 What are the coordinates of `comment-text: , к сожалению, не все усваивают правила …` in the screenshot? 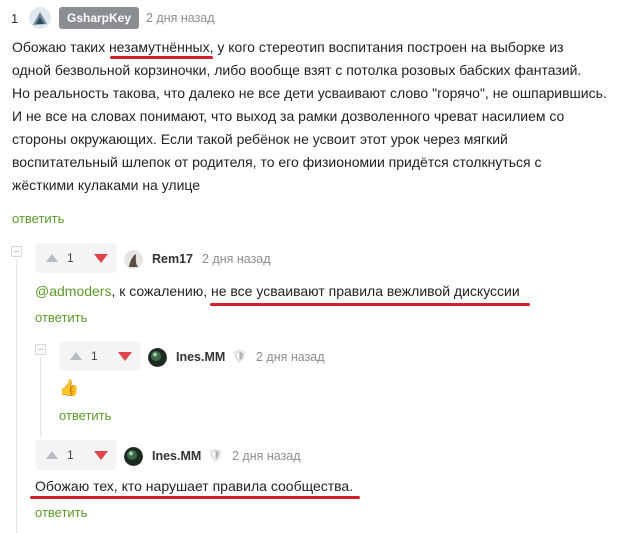 It's located at (315, 291).